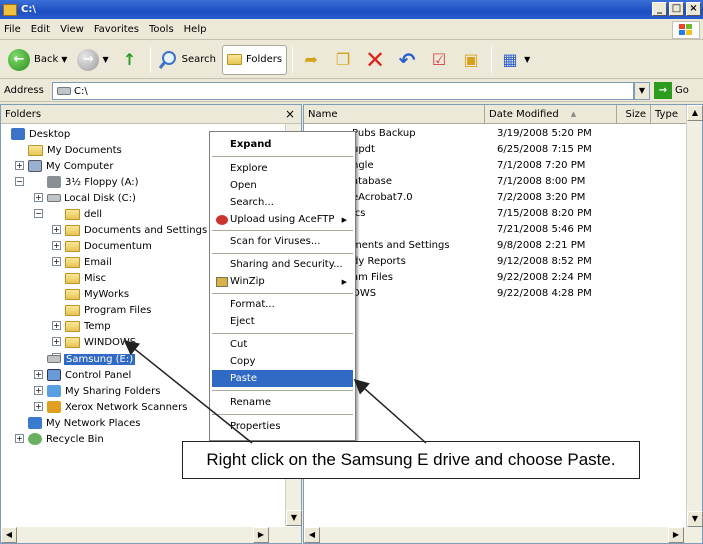 This screenshot has height=544, width=703. I want to click on column-size: Size, so click(634, 114).